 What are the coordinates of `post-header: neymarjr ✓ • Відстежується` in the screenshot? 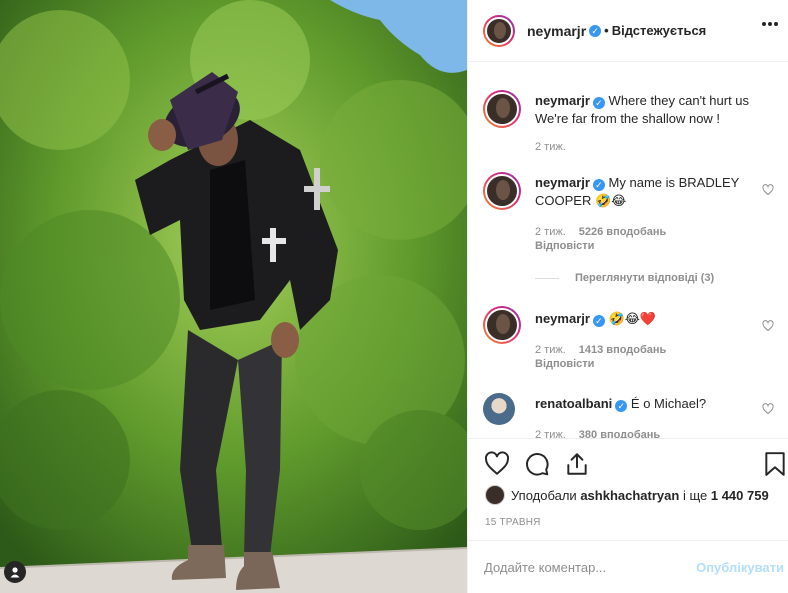 It's located at (628, 31).